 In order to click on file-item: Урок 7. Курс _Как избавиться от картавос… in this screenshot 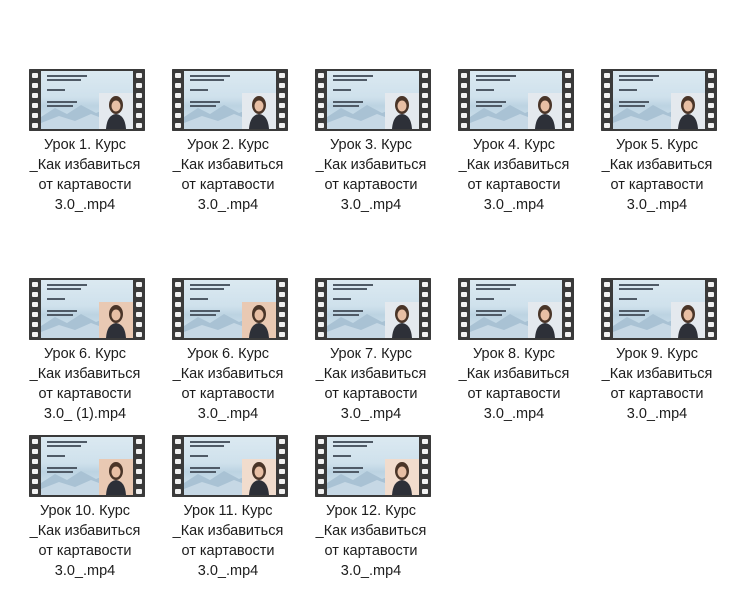, I will do `click(371, 353)`.